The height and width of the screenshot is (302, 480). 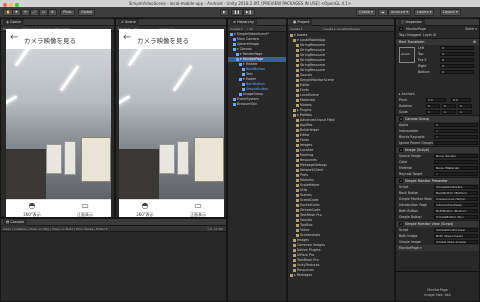 I want to click on rect-tool-button: ▭, so click(x=44, y=12).